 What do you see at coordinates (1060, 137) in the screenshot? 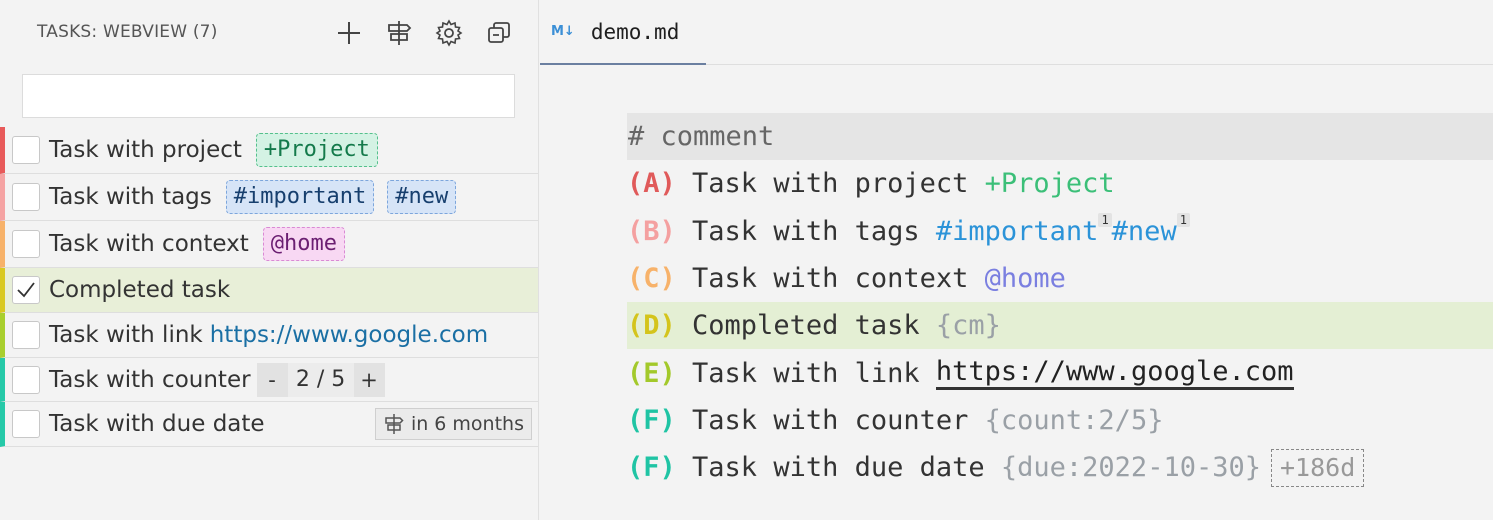
I see `editor-line-comment: # comment` at bounding box center [1060, 137].